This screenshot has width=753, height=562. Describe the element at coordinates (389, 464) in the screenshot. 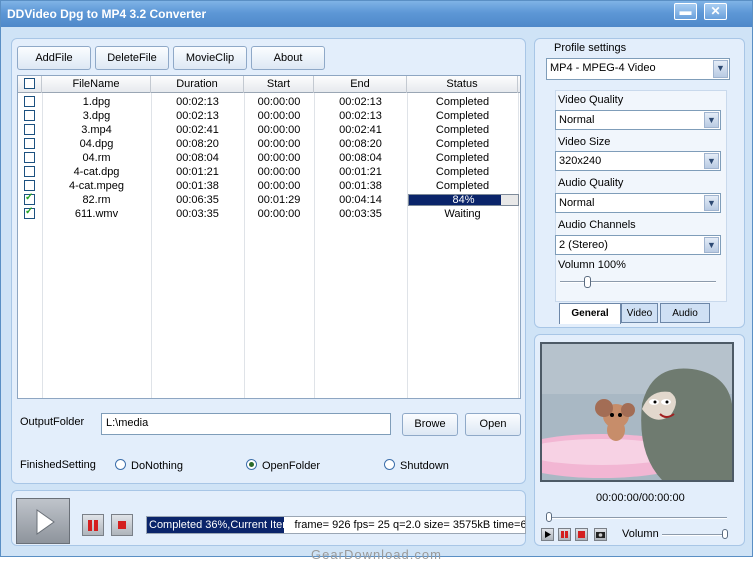

I see `shutdown-radio` at that location.